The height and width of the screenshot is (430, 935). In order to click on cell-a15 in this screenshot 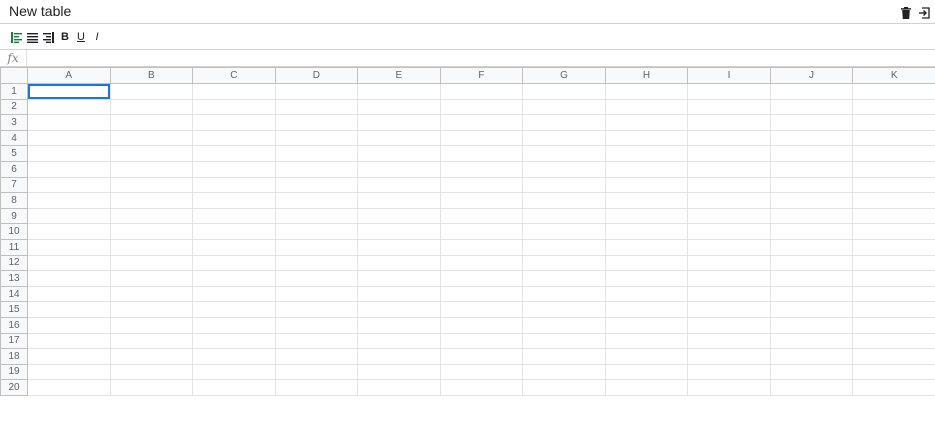, I will do `click(69, 309)`.